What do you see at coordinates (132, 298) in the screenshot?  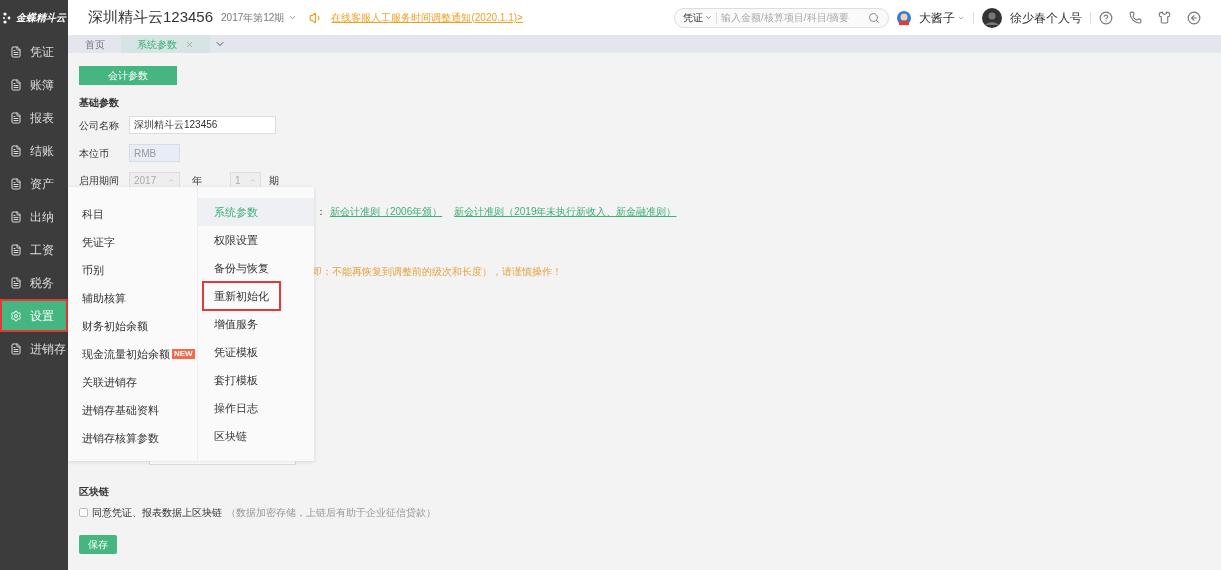 I see `menu-item: 辅助核算` at bounding box center [132, 298].